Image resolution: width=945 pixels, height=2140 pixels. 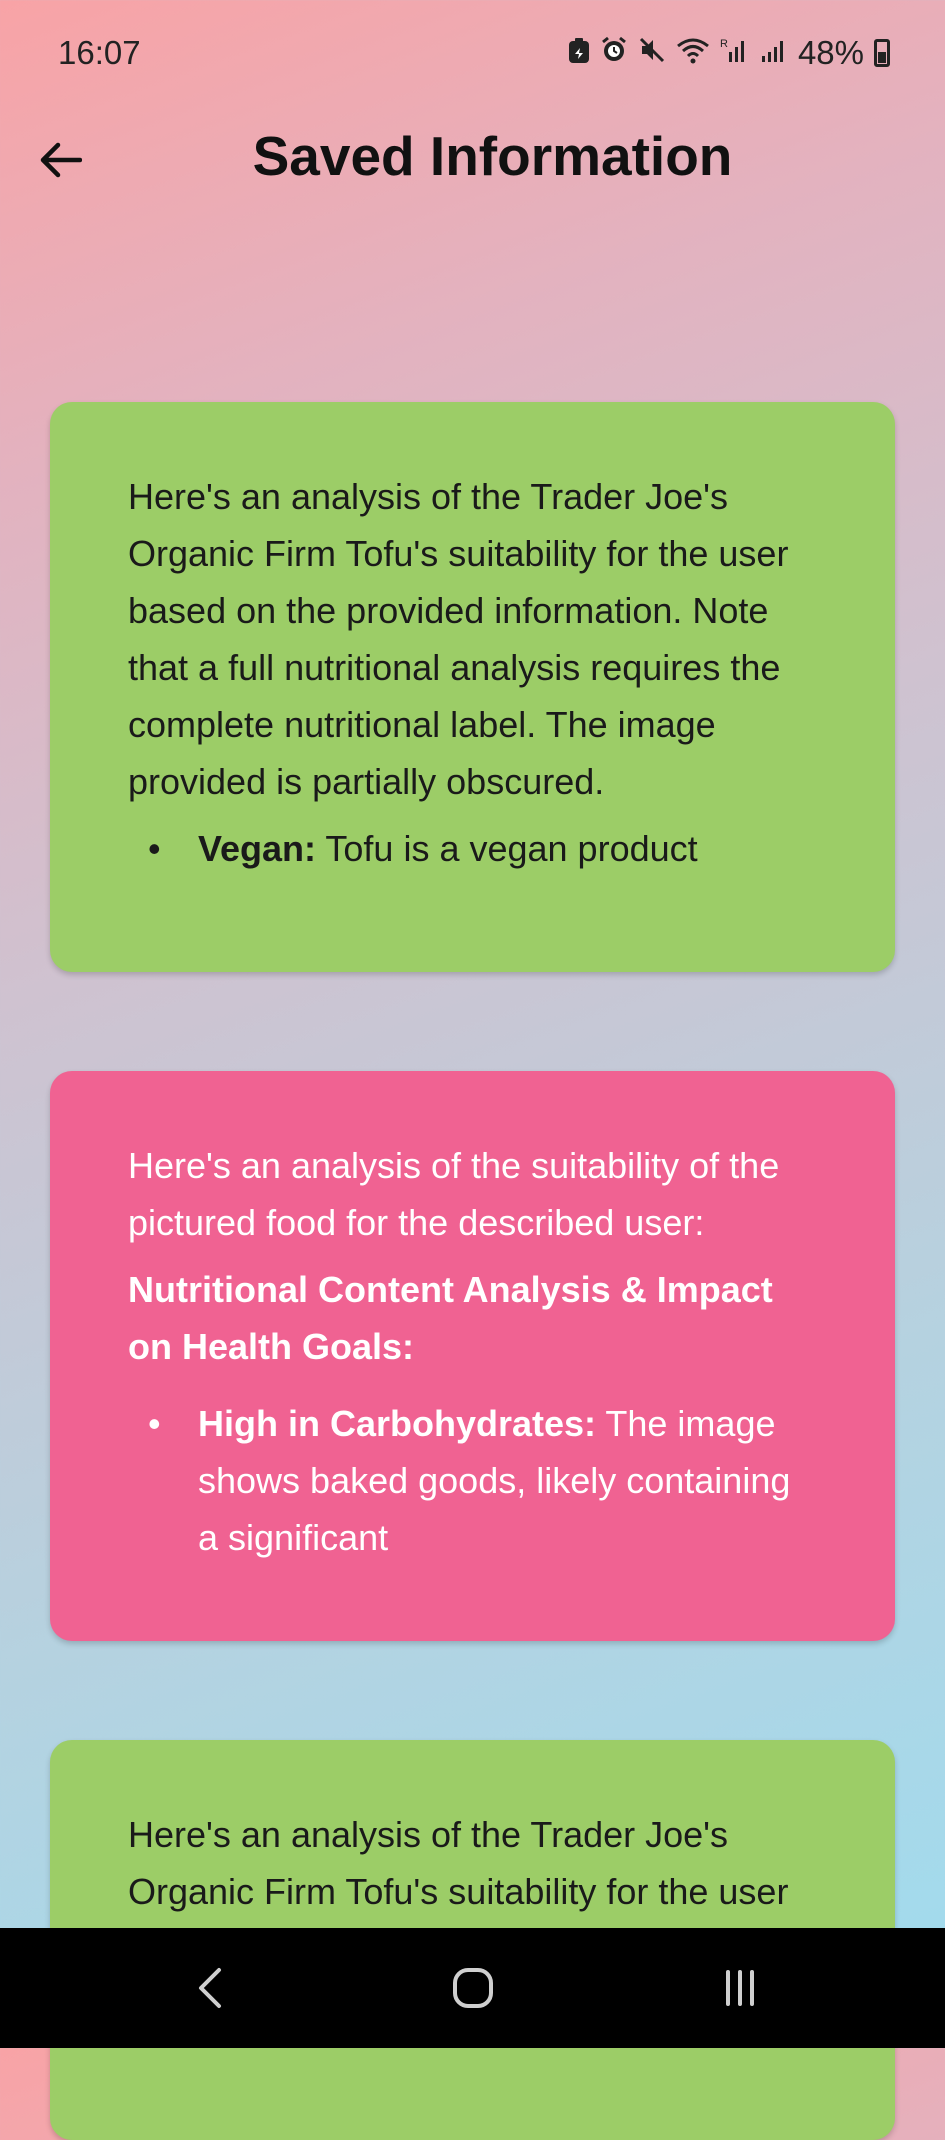 I want to click on svg-text: R, so click(x=724, y=44).